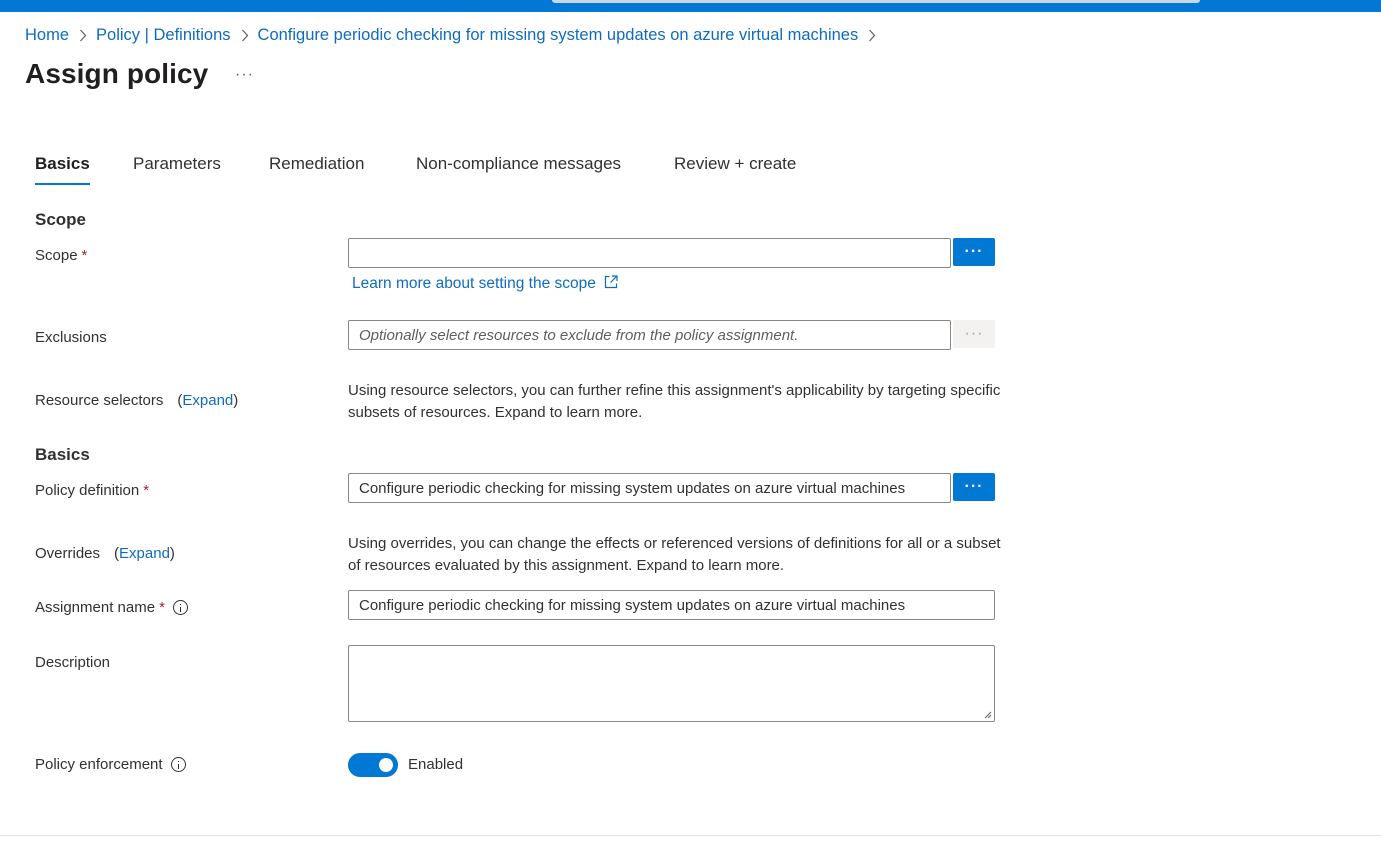 The width and height of the screenshot is (1381, 845). I want to click on breadcrumb-policy-definitions: Policy | Definitions, so click(163, 35).